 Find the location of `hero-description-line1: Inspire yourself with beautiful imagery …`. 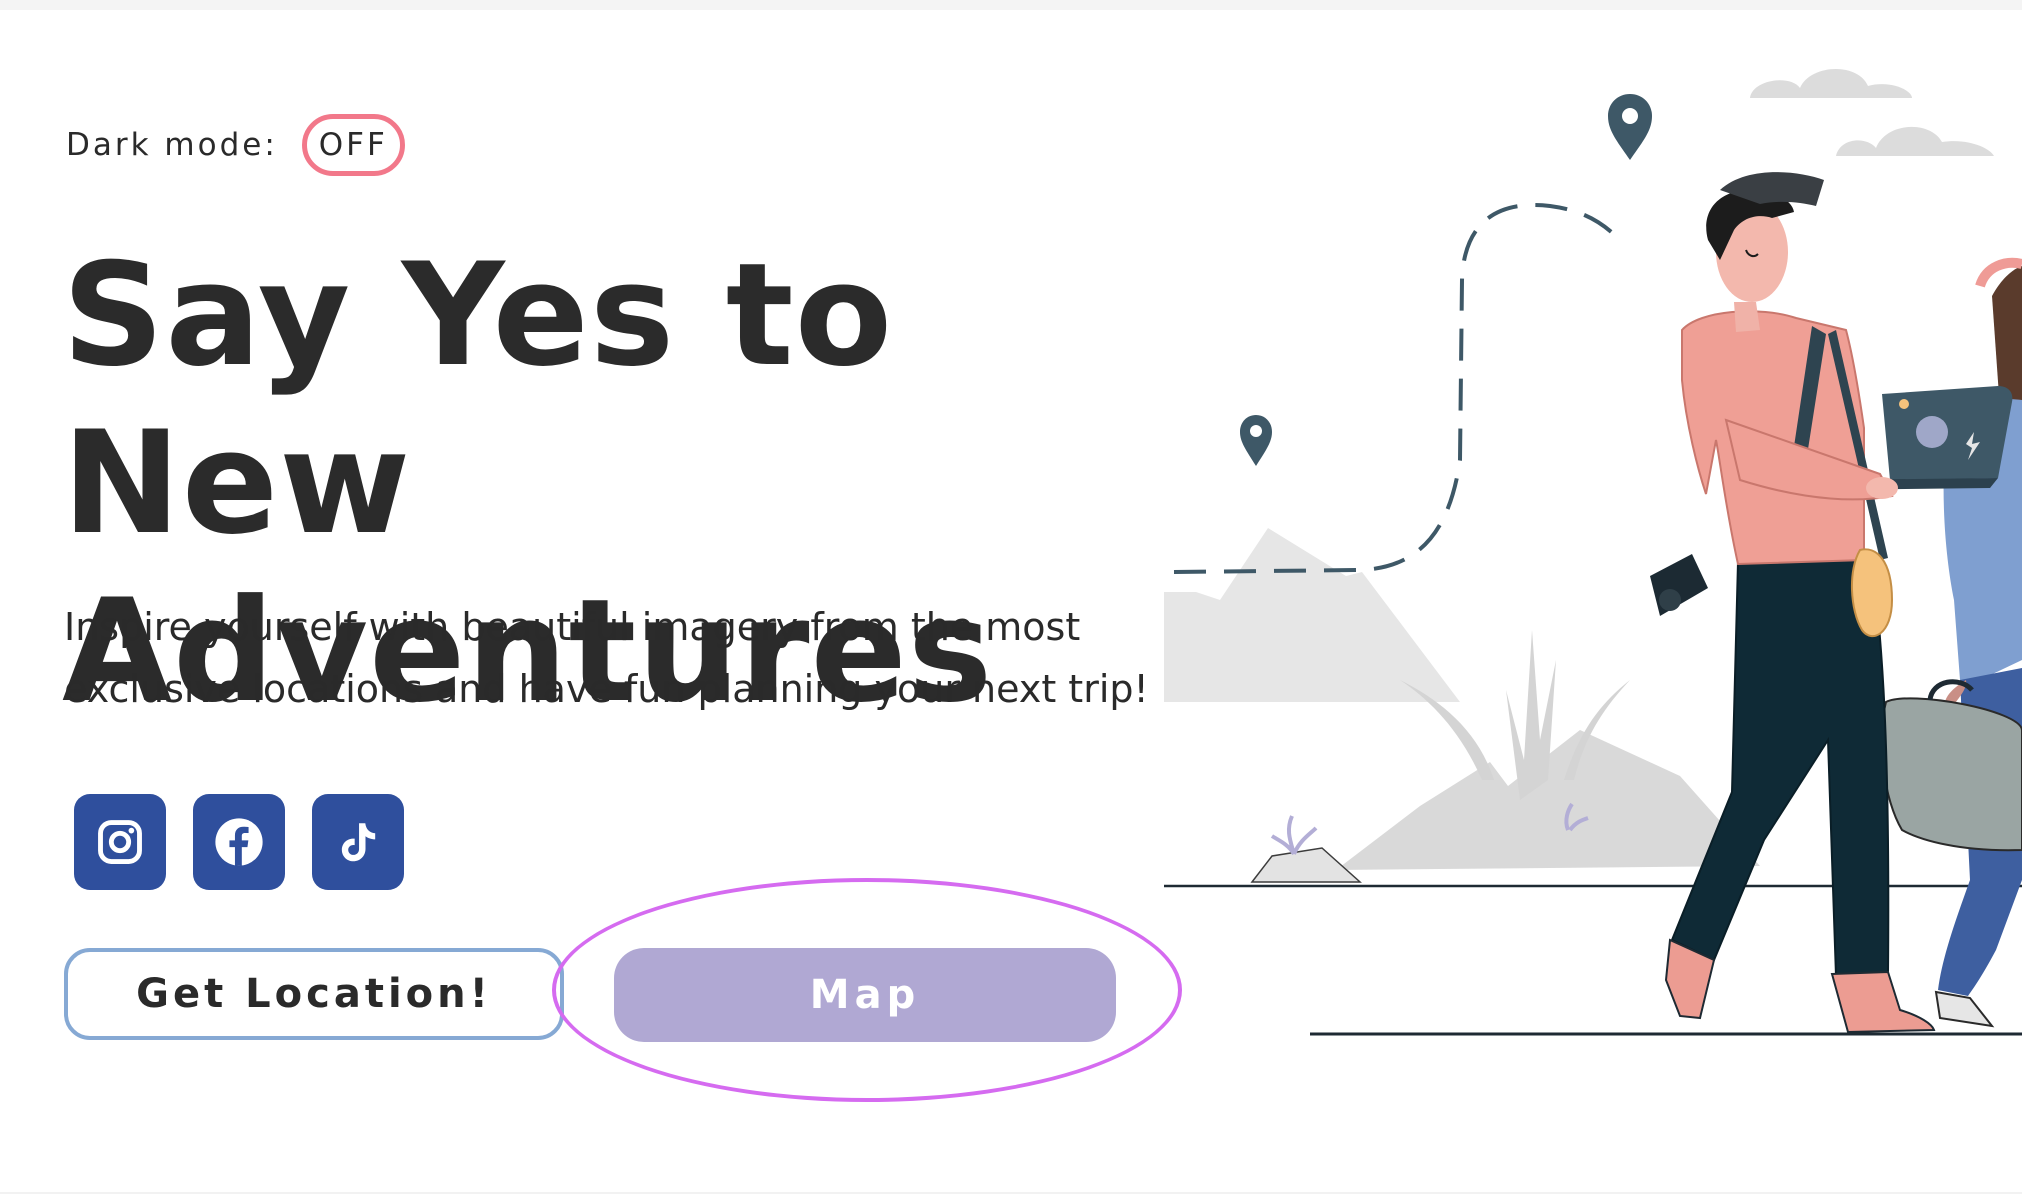

hero-description-line1: Inspire yourself with beautiful imagery … is located at coordinates (572, 627).